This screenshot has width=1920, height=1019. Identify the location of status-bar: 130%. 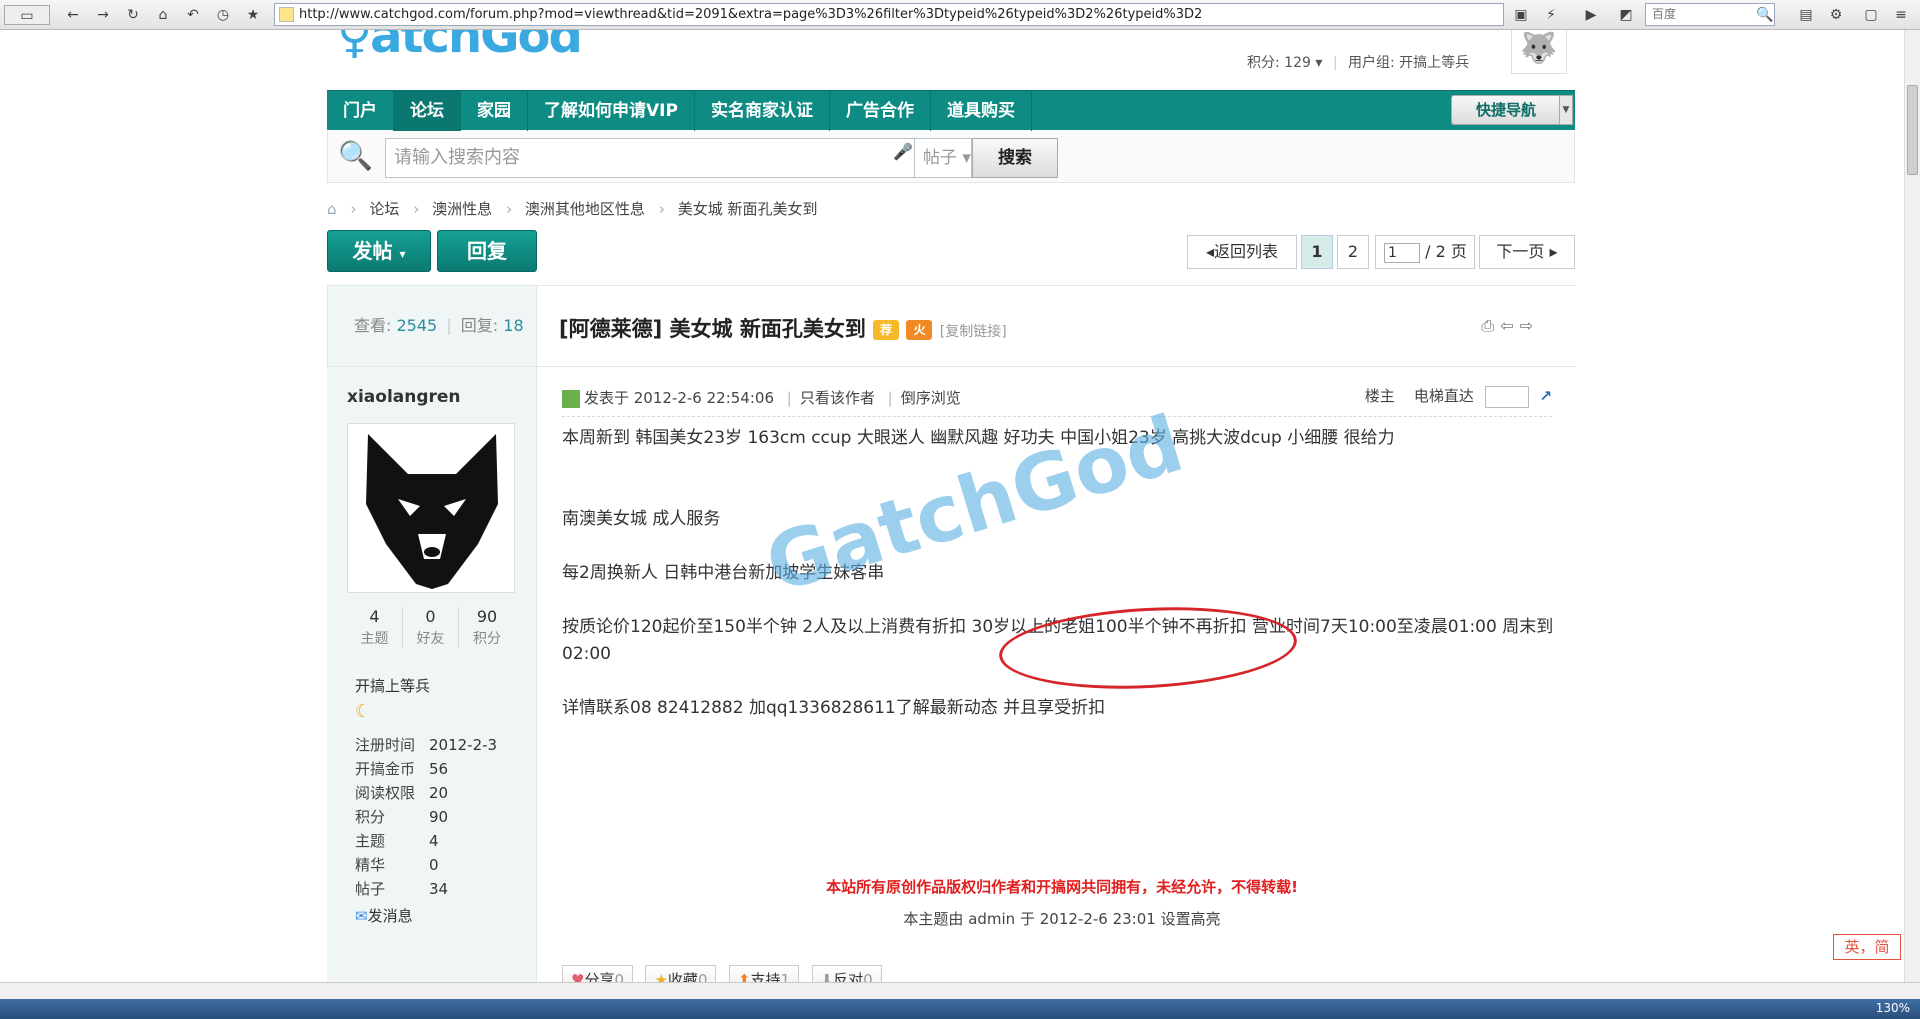
(960, 1009).